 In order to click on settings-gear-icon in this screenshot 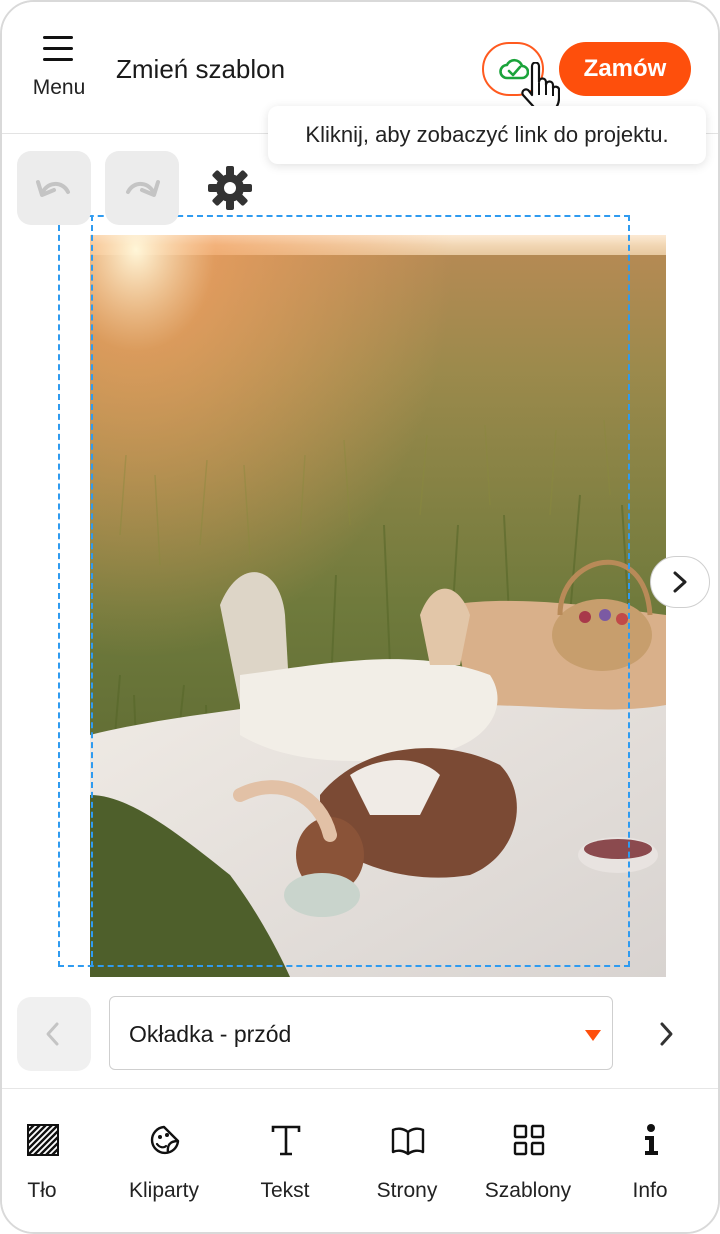, I will do `click(230, 188)`.